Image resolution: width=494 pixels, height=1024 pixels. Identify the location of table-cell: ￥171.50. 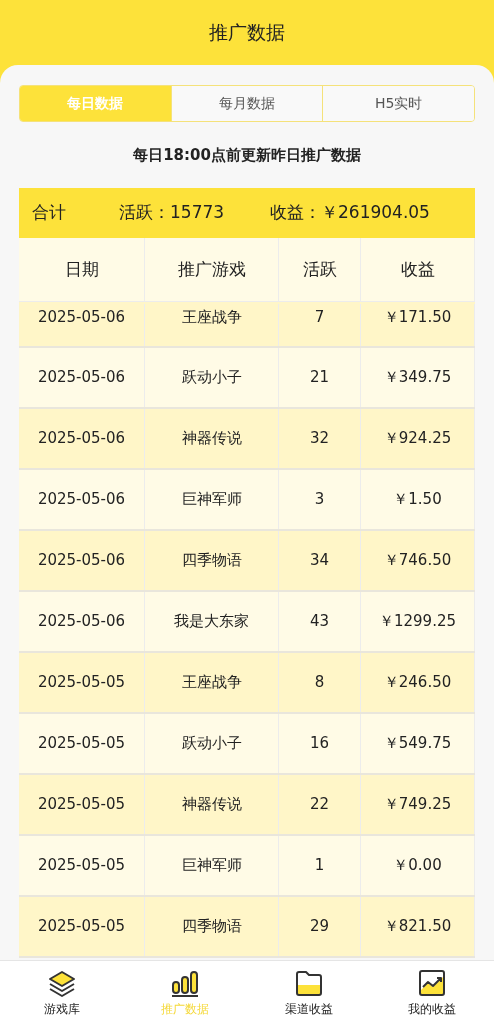
(418, 325).